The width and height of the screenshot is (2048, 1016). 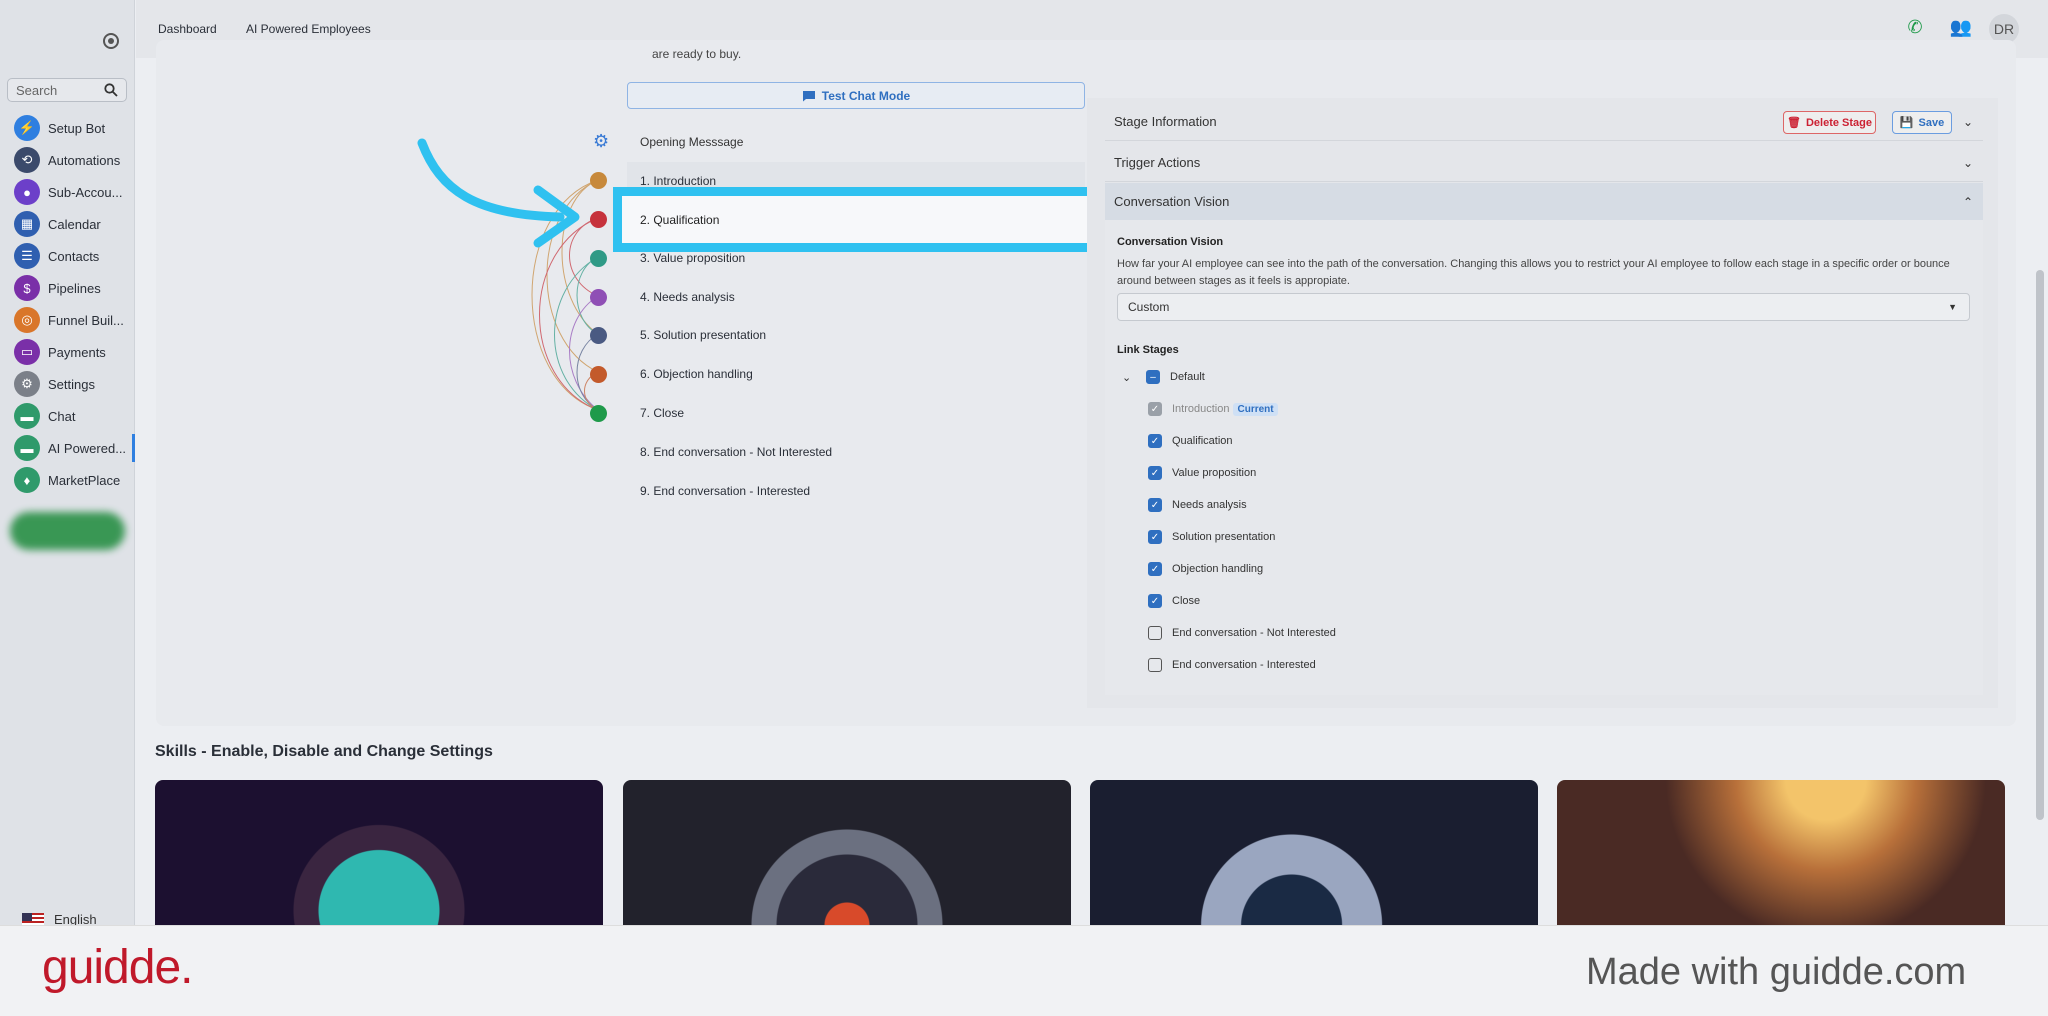 What do you see at coordinates (67, 531) in the screenshot?
I see `blurred-button` at bounding box center [67, 531].